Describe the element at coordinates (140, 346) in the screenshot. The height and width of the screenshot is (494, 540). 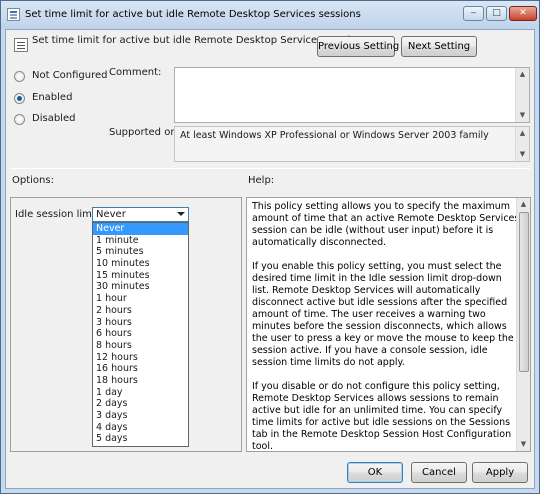
I see `dropdown-option: 8 hours` at that location.